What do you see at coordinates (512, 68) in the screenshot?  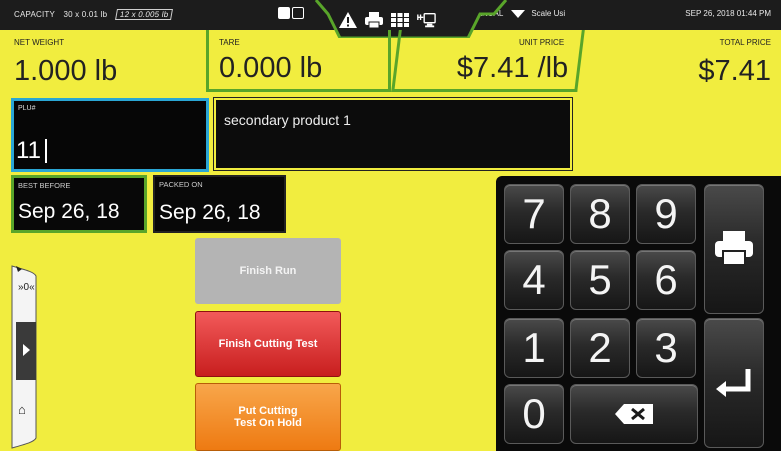 I see `unit-price-value: $7.41 /lb` at bounding box center [512, 68].